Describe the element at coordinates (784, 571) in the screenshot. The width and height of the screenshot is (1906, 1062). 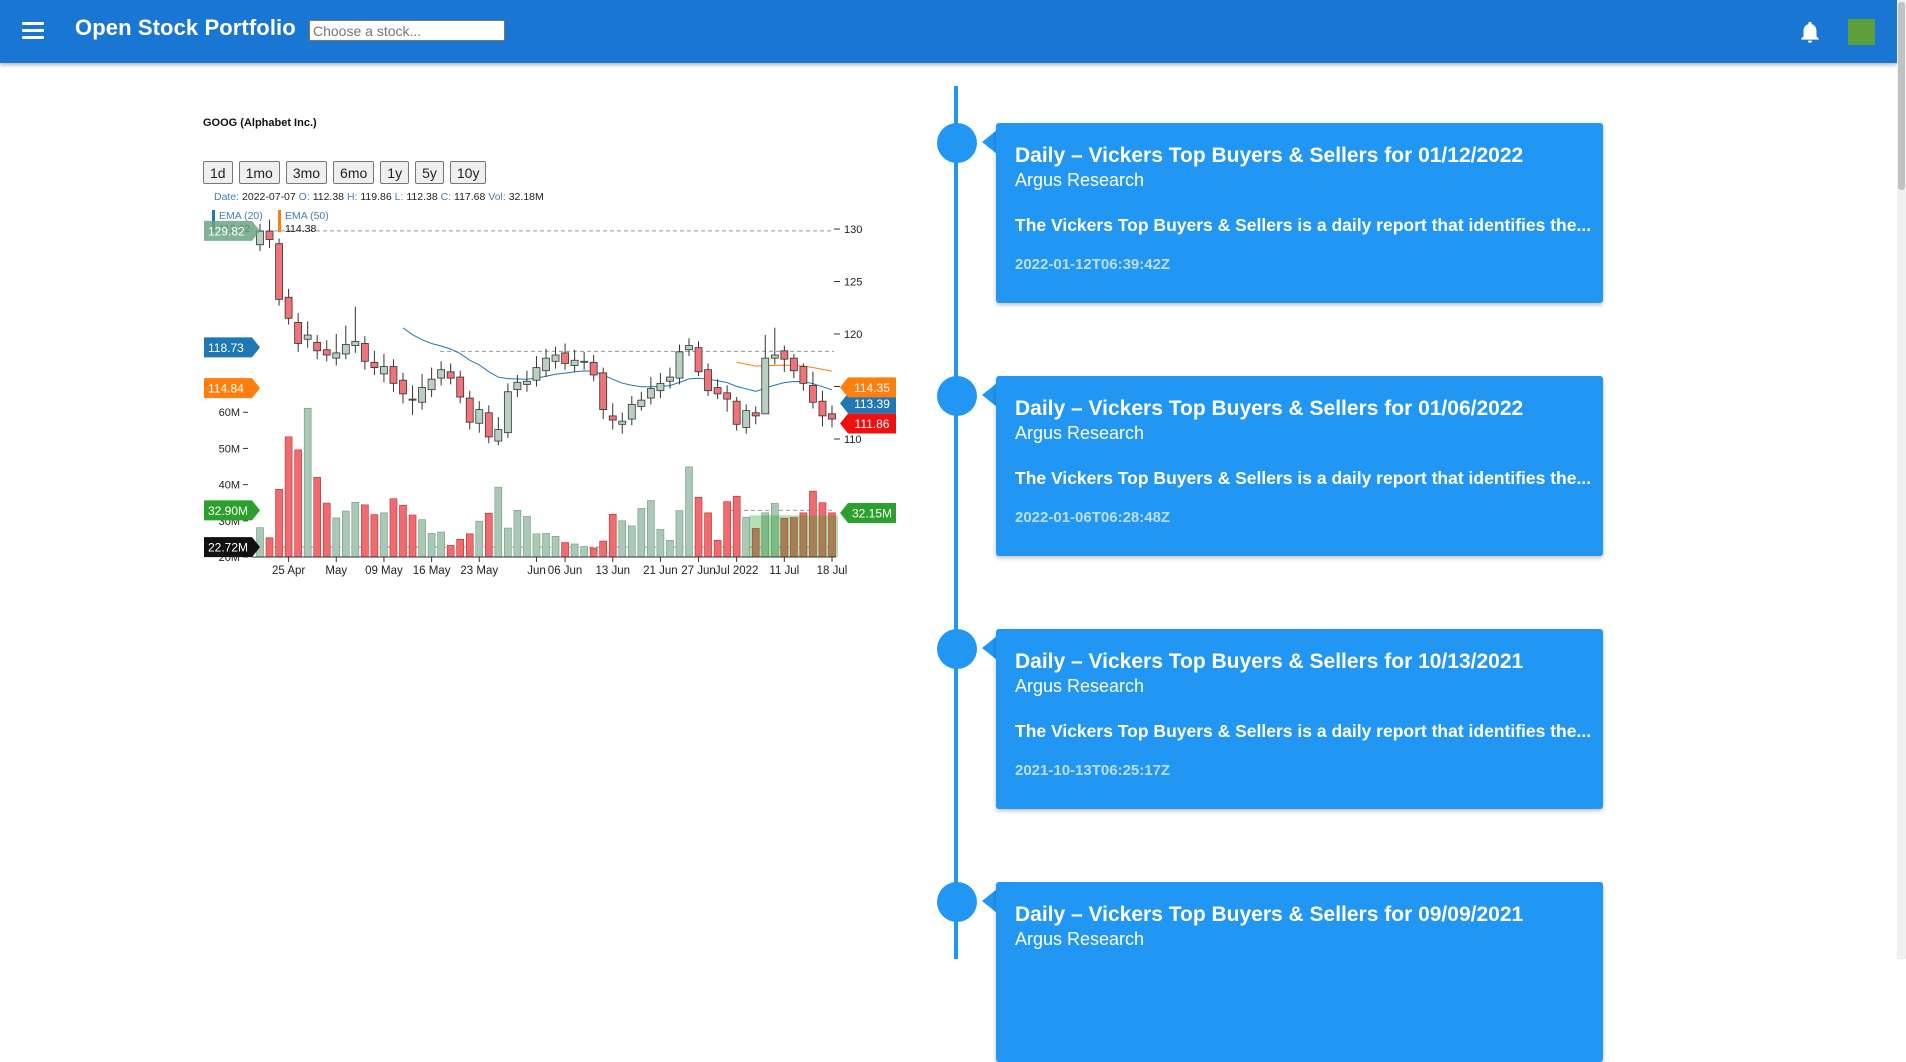
I see `date-tick-label: 11 Jul` at that location.